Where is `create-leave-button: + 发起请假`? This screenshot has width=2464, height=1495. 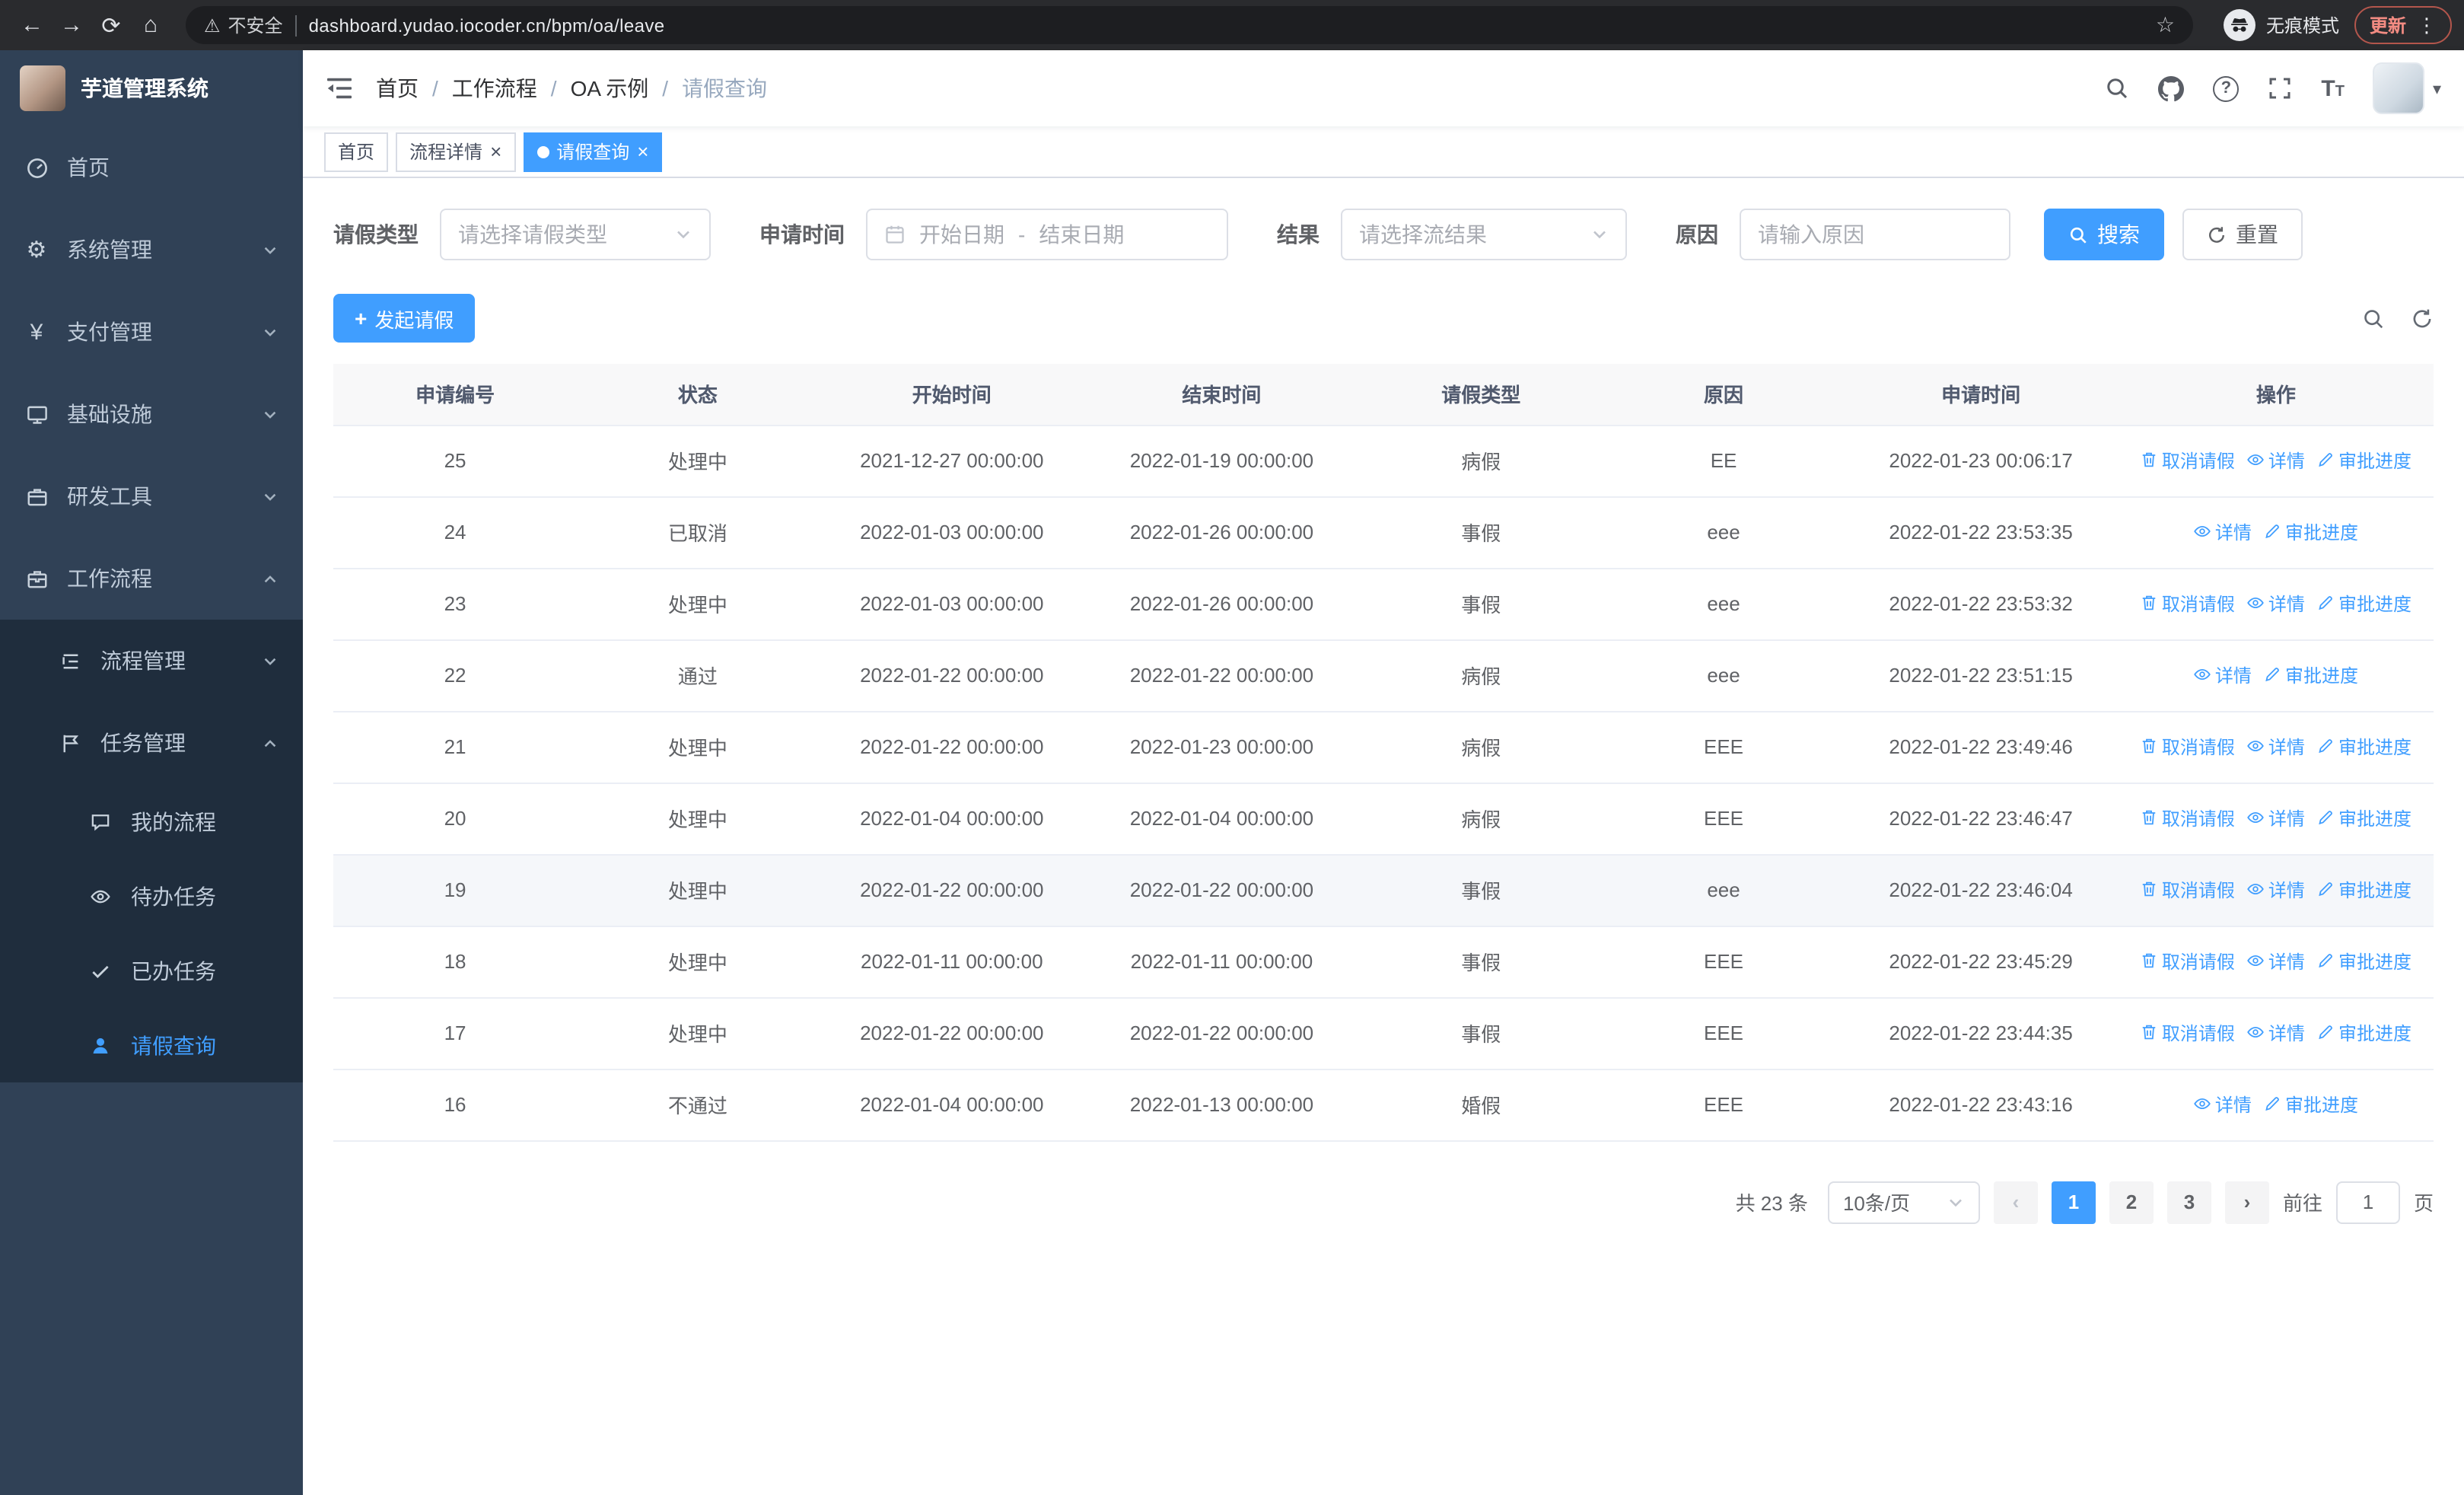
create-leave-button: + 发起请假 is located at coordinates (404, 319).